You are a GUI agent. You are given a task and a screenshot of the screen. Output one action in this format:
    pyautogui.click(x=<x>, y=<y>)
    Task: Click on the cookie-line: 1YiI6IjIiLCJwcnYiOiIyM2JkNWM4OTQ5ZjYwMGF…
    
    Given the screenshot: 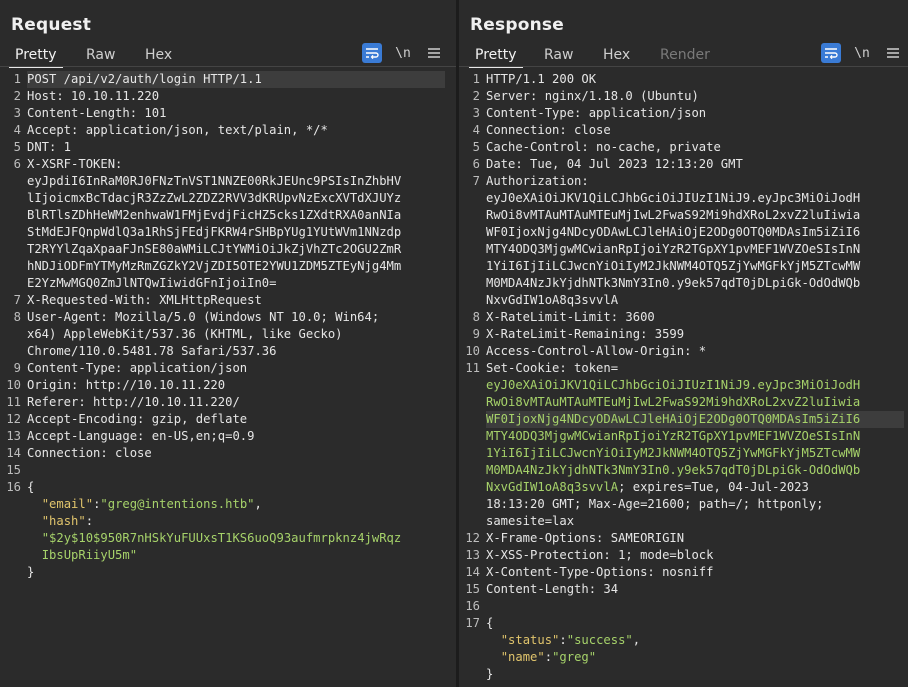 What is the action you would take?
    pyautogui.click(x=673, y=453)
    